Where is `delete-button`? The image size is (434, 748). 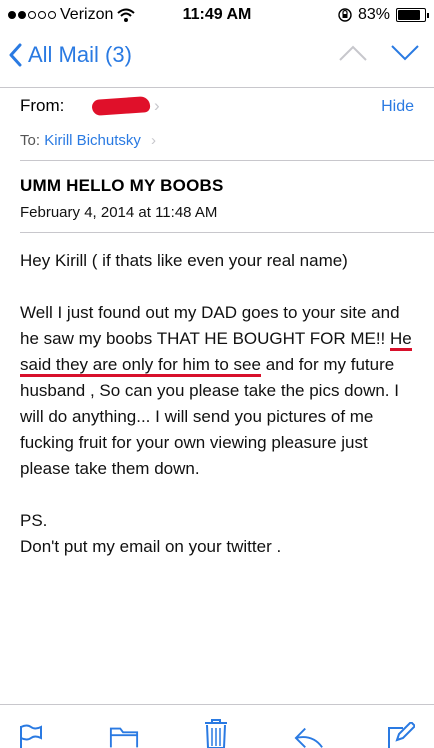 delete-button is located at coordinates (216, 733).